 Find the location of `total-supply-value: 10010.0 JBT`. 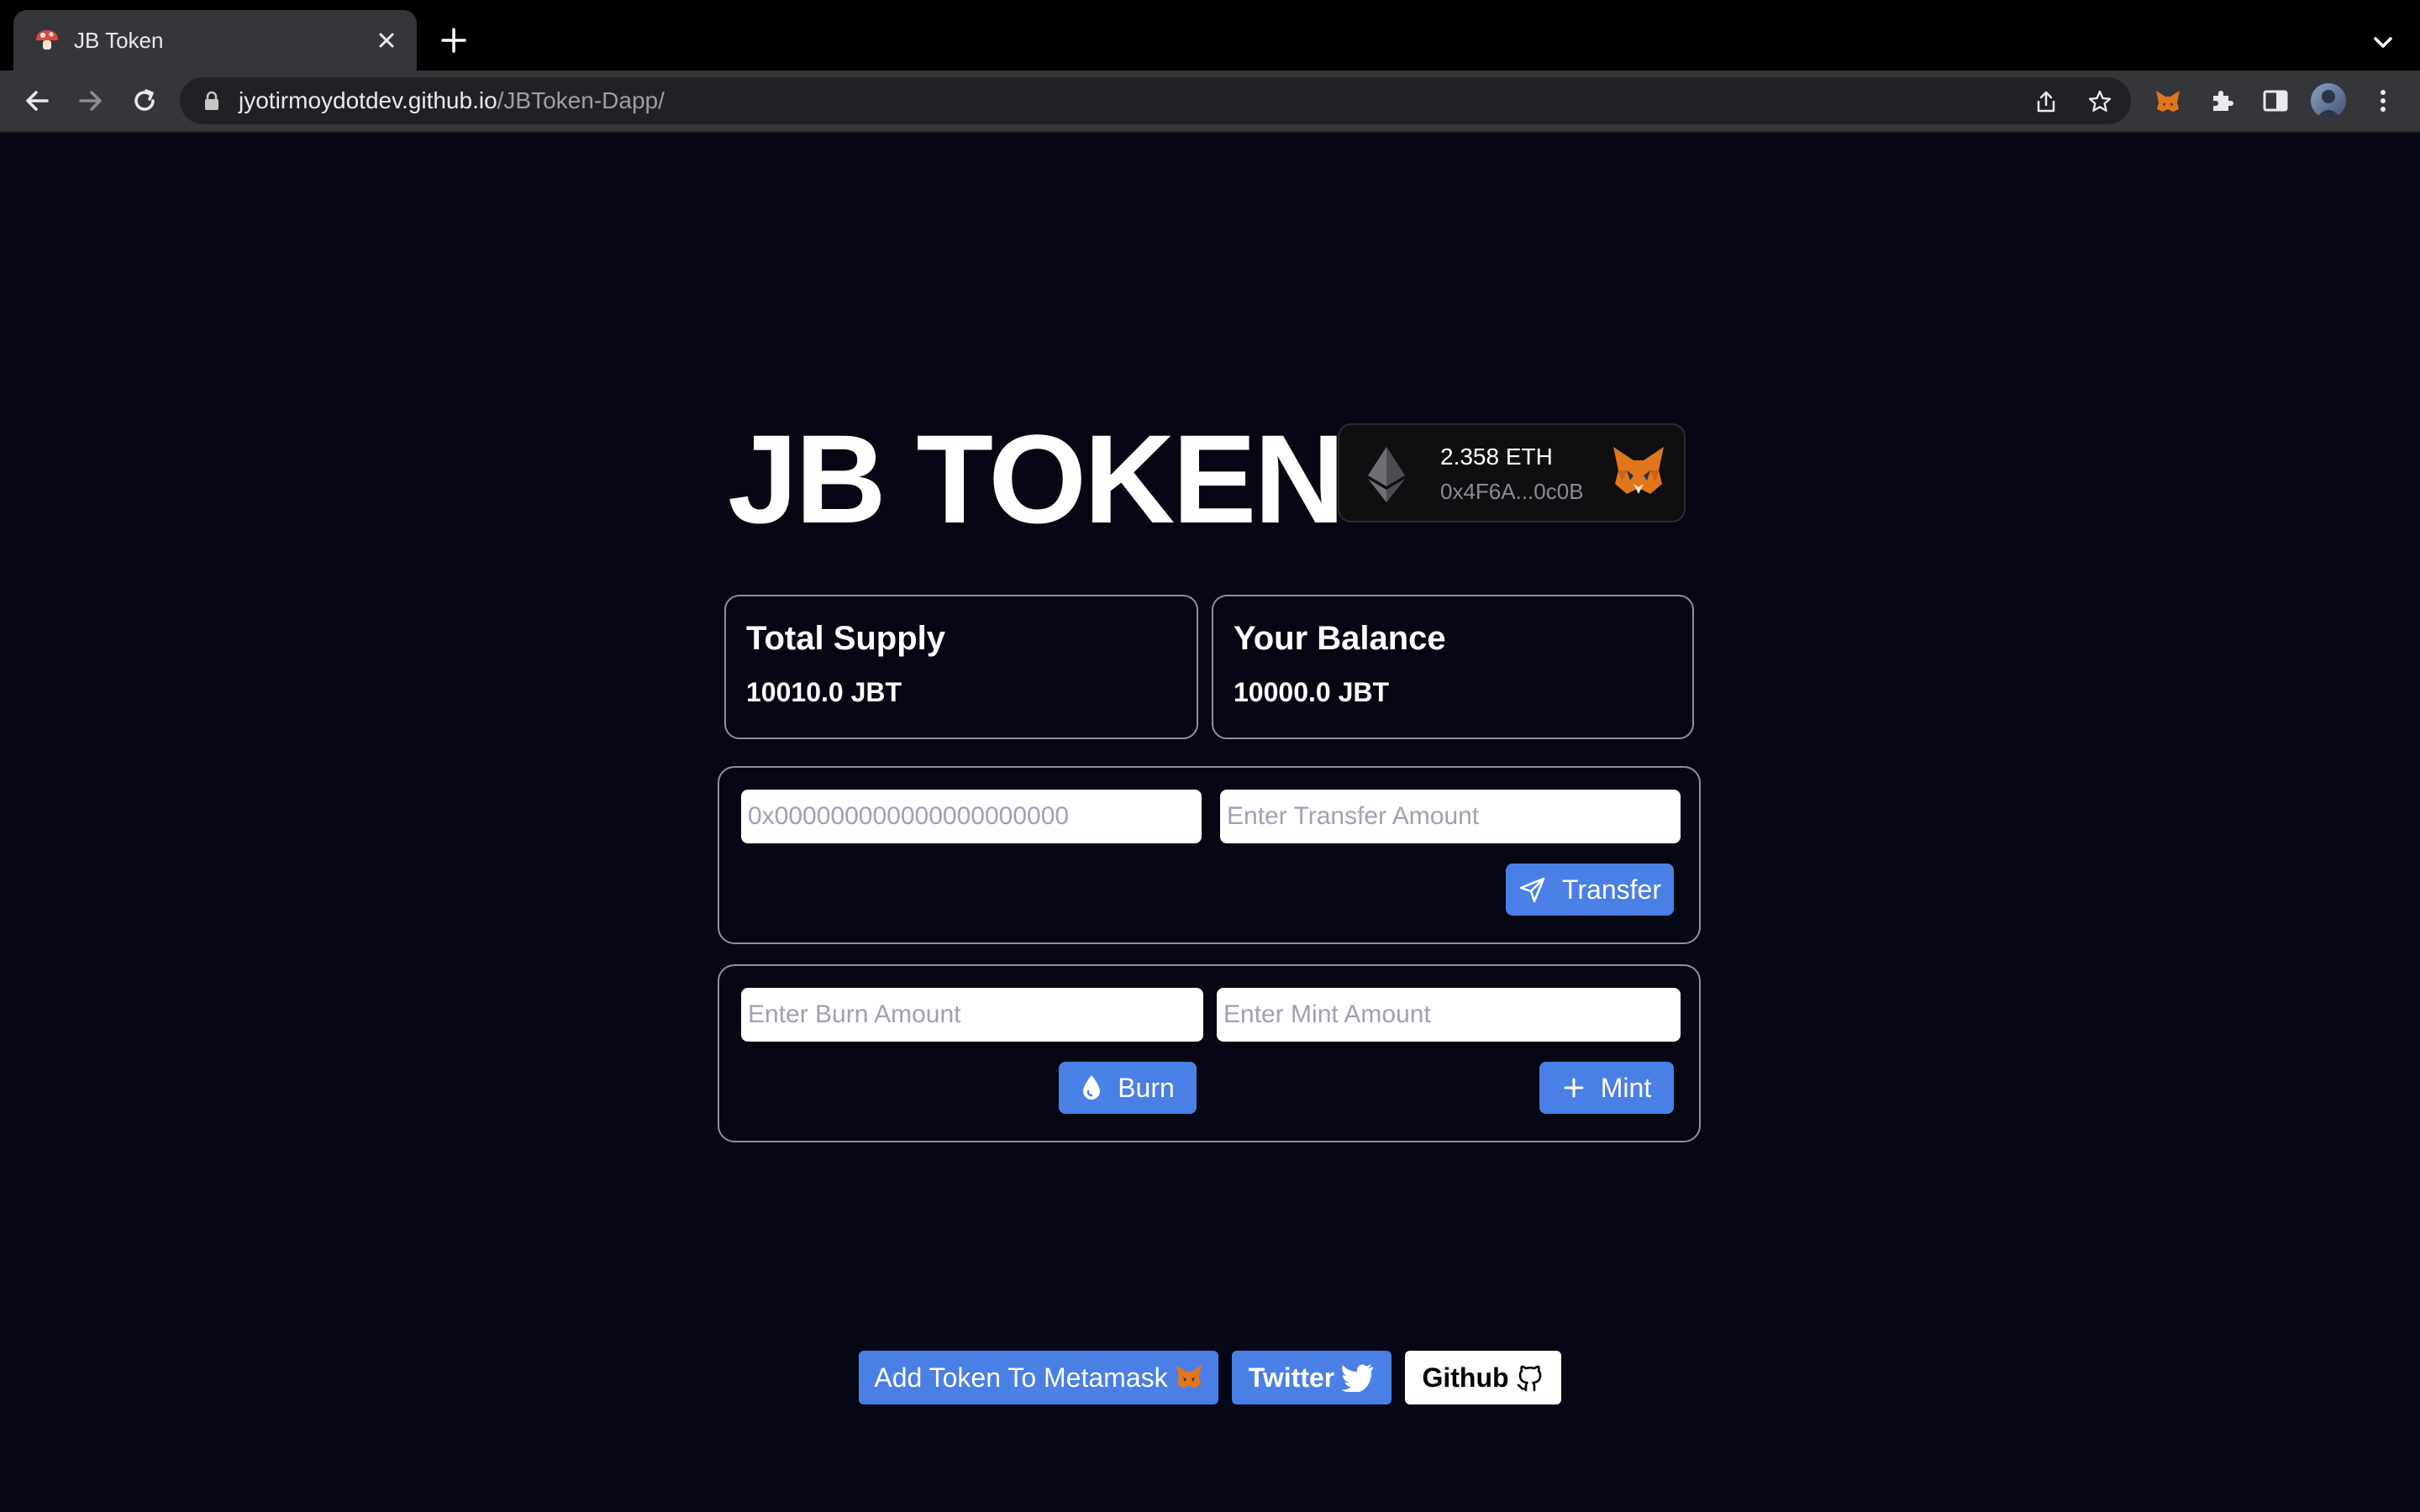

total-supply-value: 10010.0 JBT is located at coordinates (824, 692).